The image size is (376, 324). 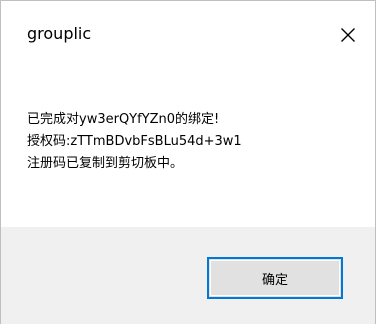 I want to click on dialog-title: grouplic, so click(x=59, y=33).